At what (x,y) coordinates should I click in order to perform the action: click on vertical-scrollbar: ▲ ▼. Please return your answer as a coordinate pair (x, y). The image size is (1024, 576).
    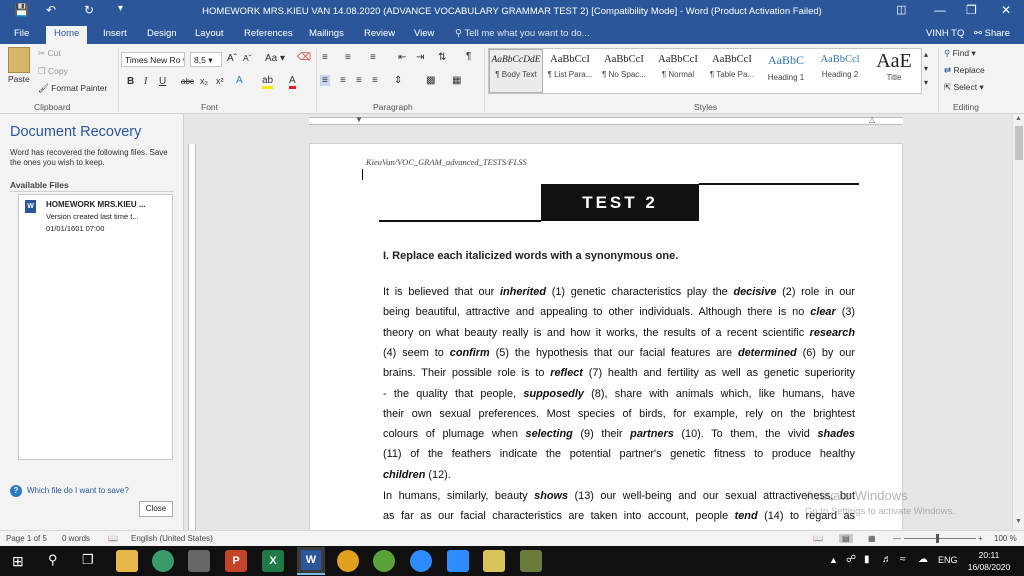
    Looking at the image, I should click on (1018, 322).